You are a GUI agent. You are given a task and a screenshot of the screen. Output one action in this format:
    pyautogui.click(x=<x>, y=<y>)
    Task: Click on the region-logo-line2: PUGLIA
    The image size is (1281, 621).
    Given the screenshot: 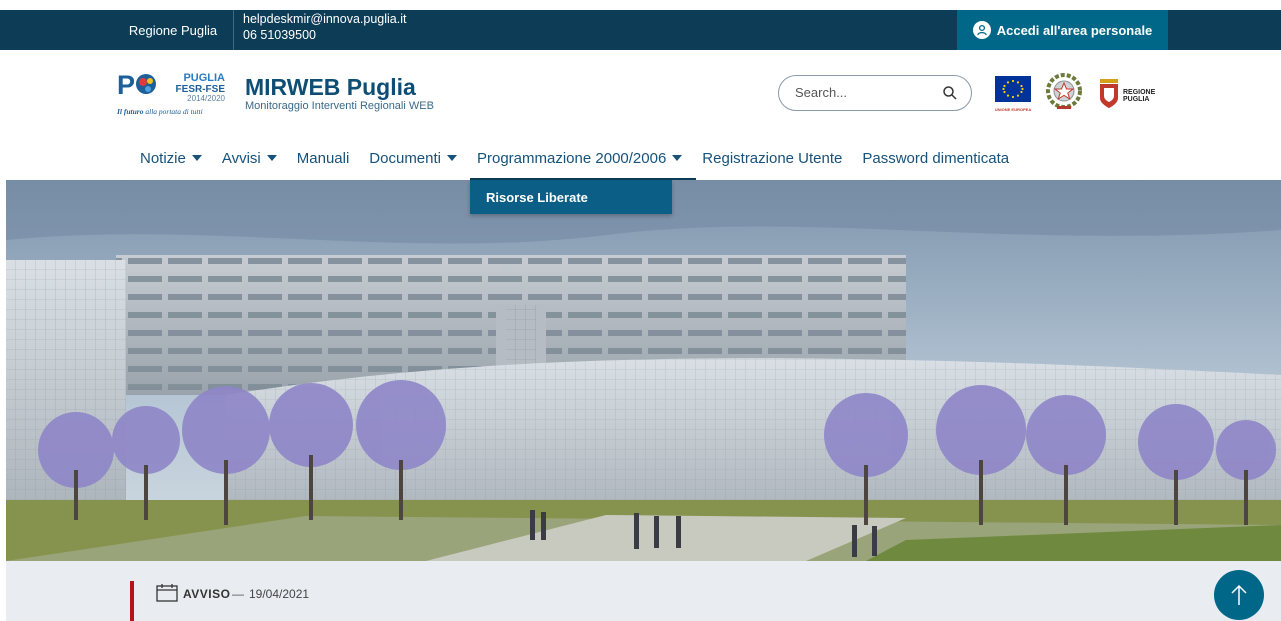 What is the action you would take?
    pyautogui.click(x=1136, y=99)
    